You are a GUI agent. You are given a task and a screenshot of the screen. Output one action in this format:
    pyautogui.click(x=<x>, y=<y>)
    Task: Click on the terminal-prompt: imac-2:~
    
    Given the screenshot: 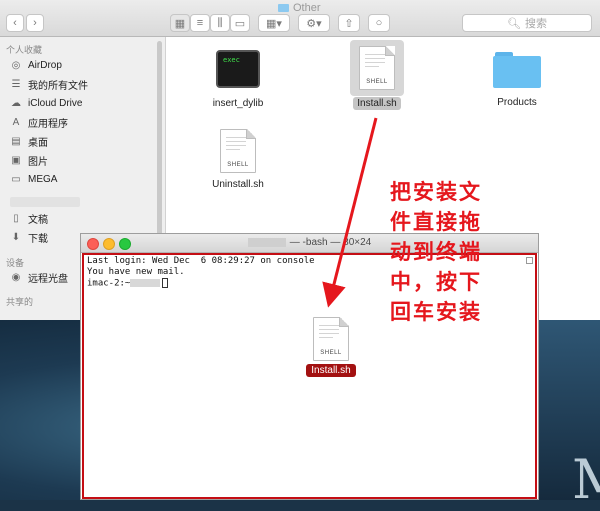 What is the action you would take?
    pyautogui.click(x=128, y=283)
    